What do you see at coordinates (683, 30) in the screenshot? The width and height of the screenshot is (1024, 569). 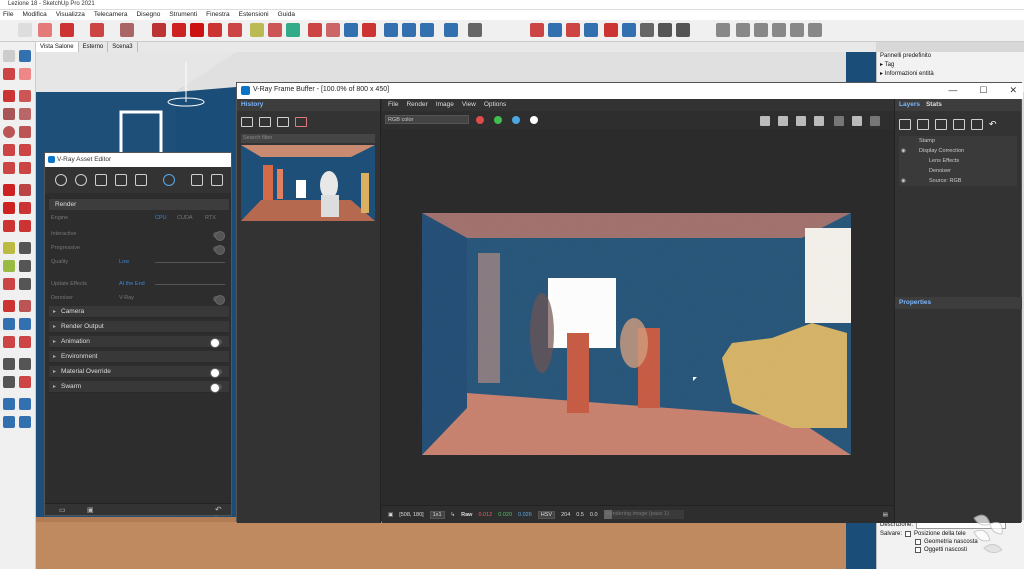 I see `camera-walk-icon` at bounding box center [683, 30].